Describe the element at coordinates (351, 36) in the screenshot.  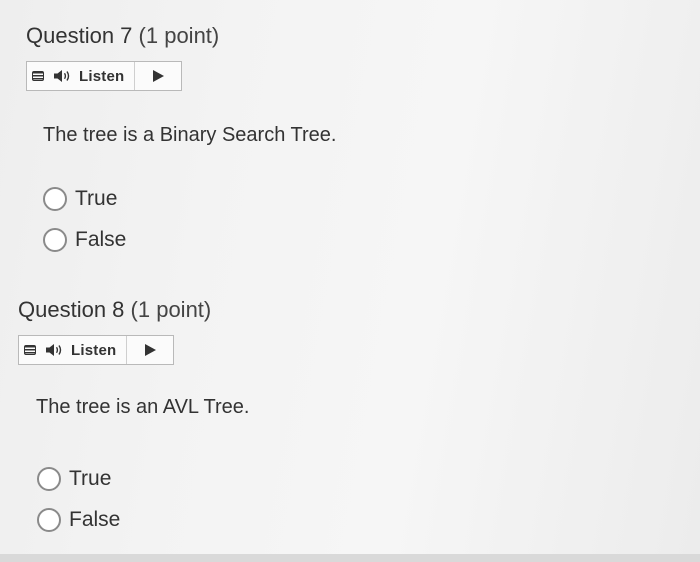
I see `question-title: Question 7 (1 point)` at that location.